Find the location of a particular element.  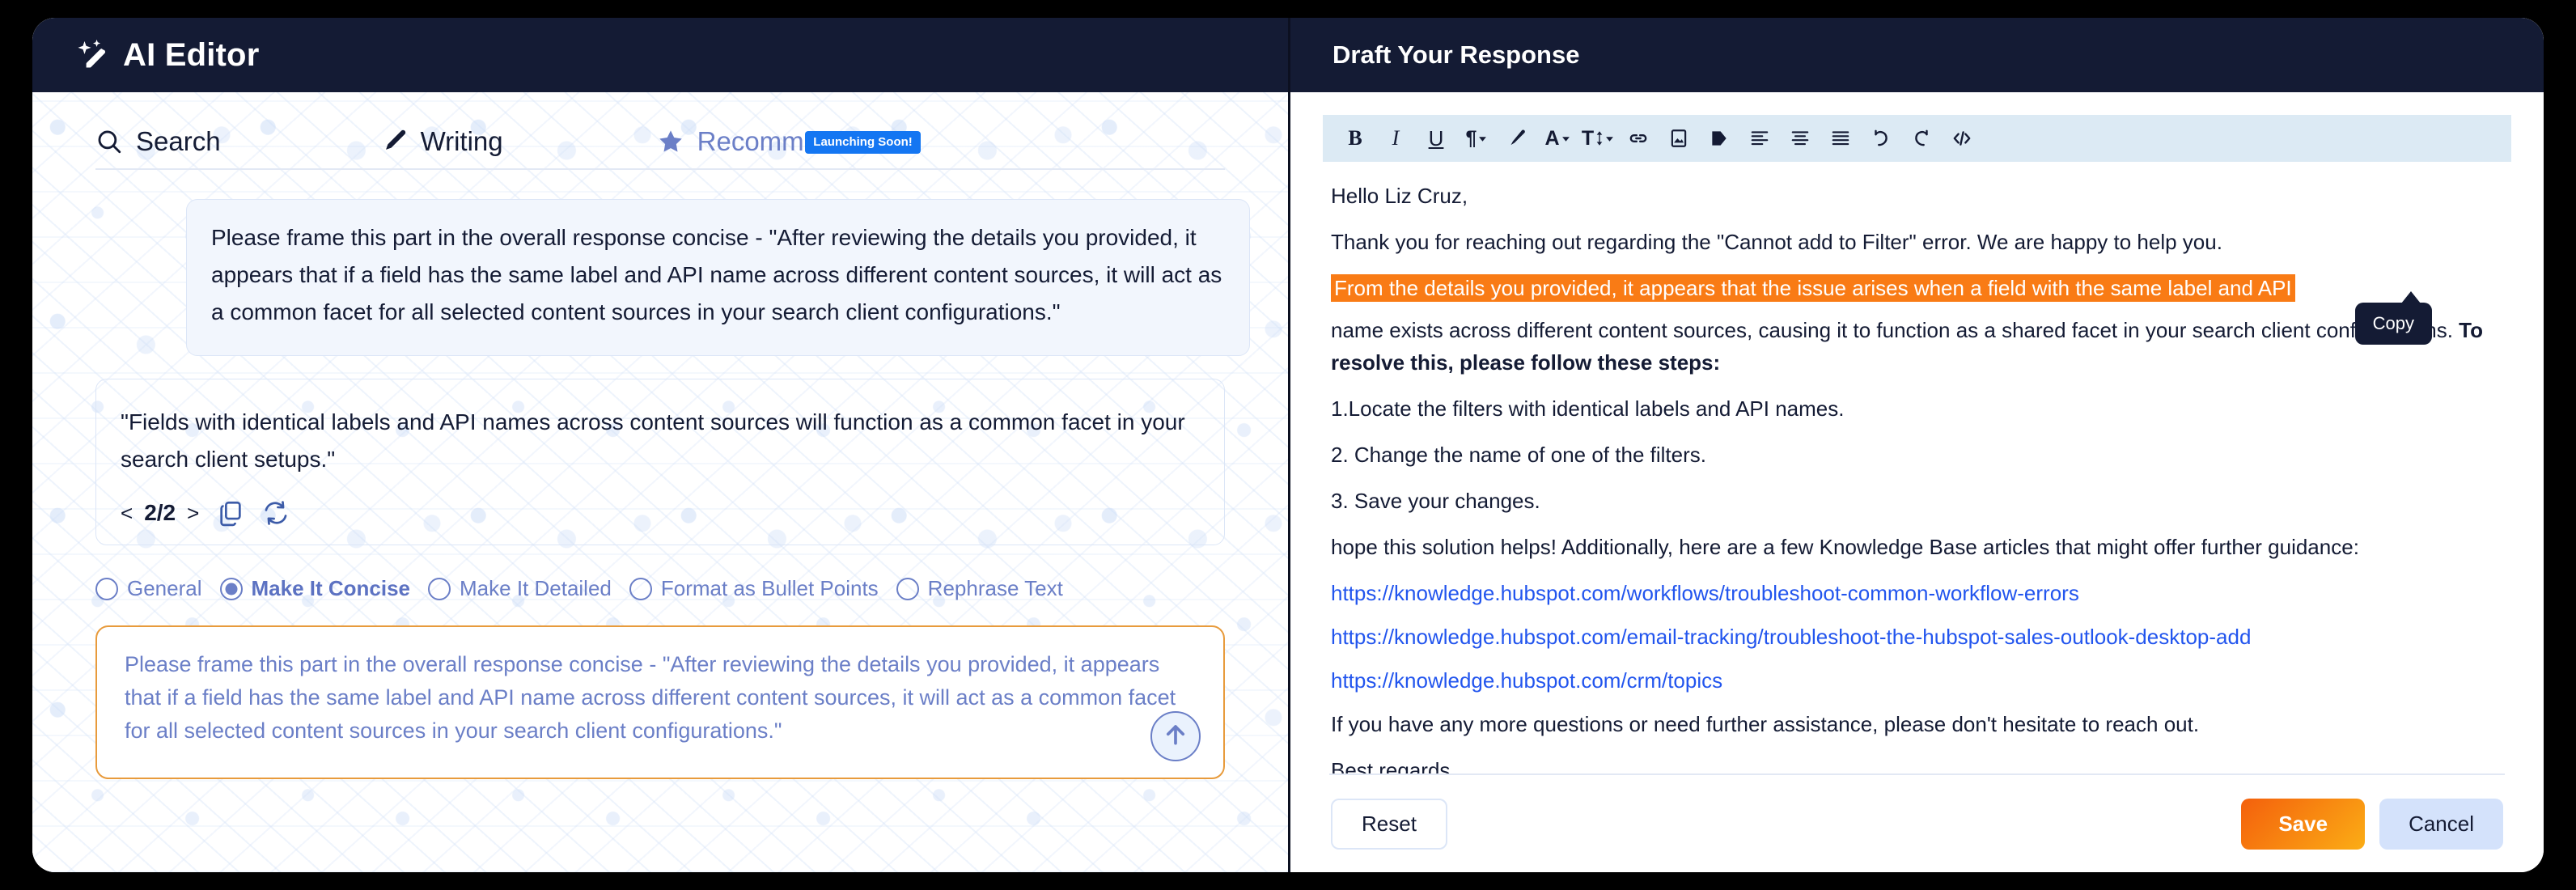

arrow-up-icon is located at coordinates (1175, 736).